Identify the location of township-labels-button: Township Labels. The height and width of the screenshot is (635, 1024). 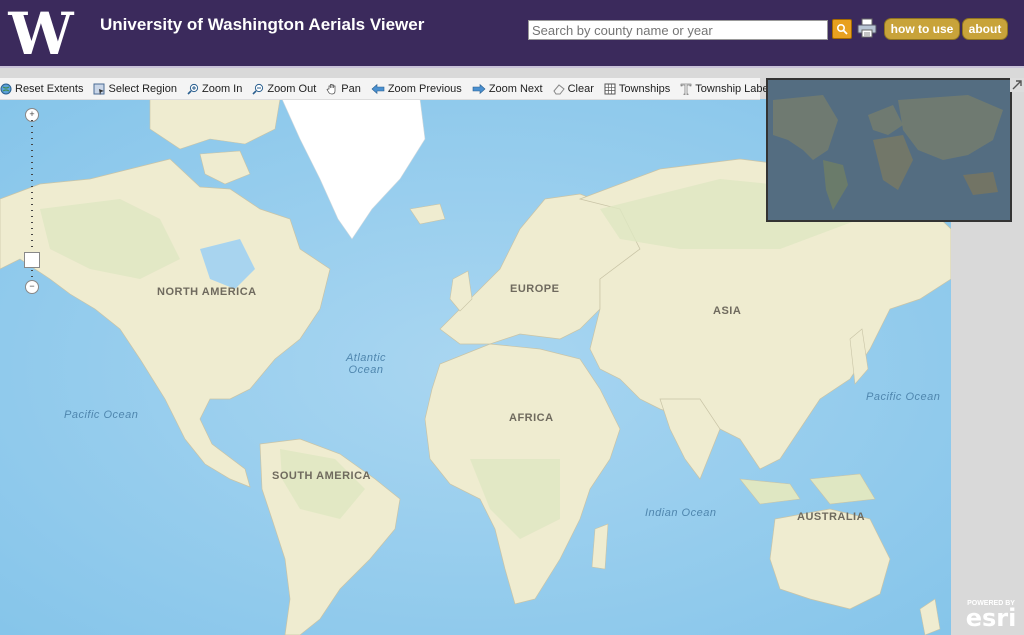
(728, 88).